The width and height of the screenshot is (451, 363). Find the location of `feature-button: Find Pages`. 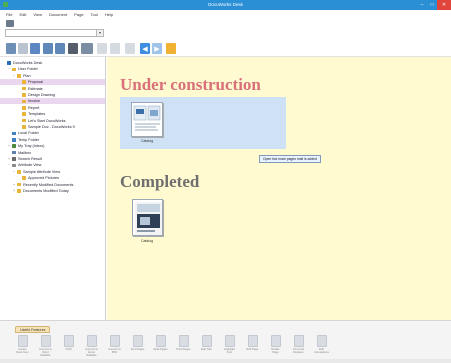

feature-button: Find Pages is located at coordinates (183, 343).